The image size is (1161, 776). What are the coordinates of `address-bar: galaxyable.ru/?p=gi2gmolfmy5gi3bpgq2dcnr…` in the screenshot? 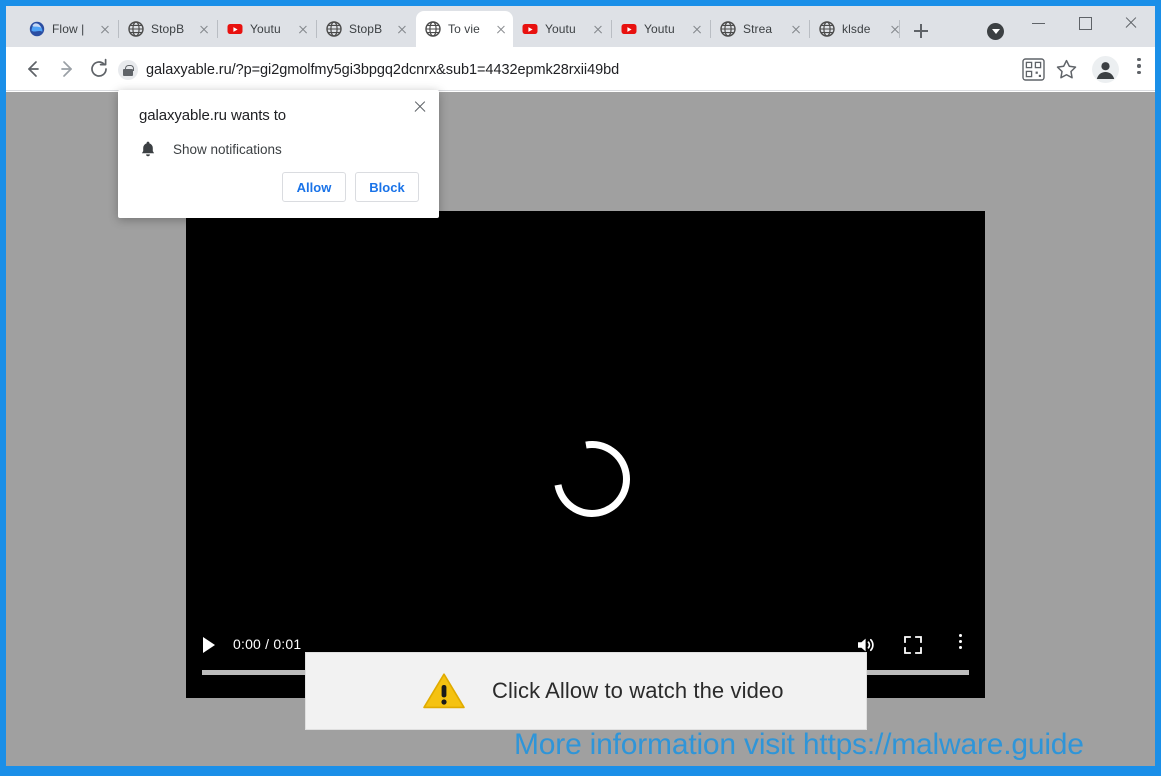 It's located at (558, 70).